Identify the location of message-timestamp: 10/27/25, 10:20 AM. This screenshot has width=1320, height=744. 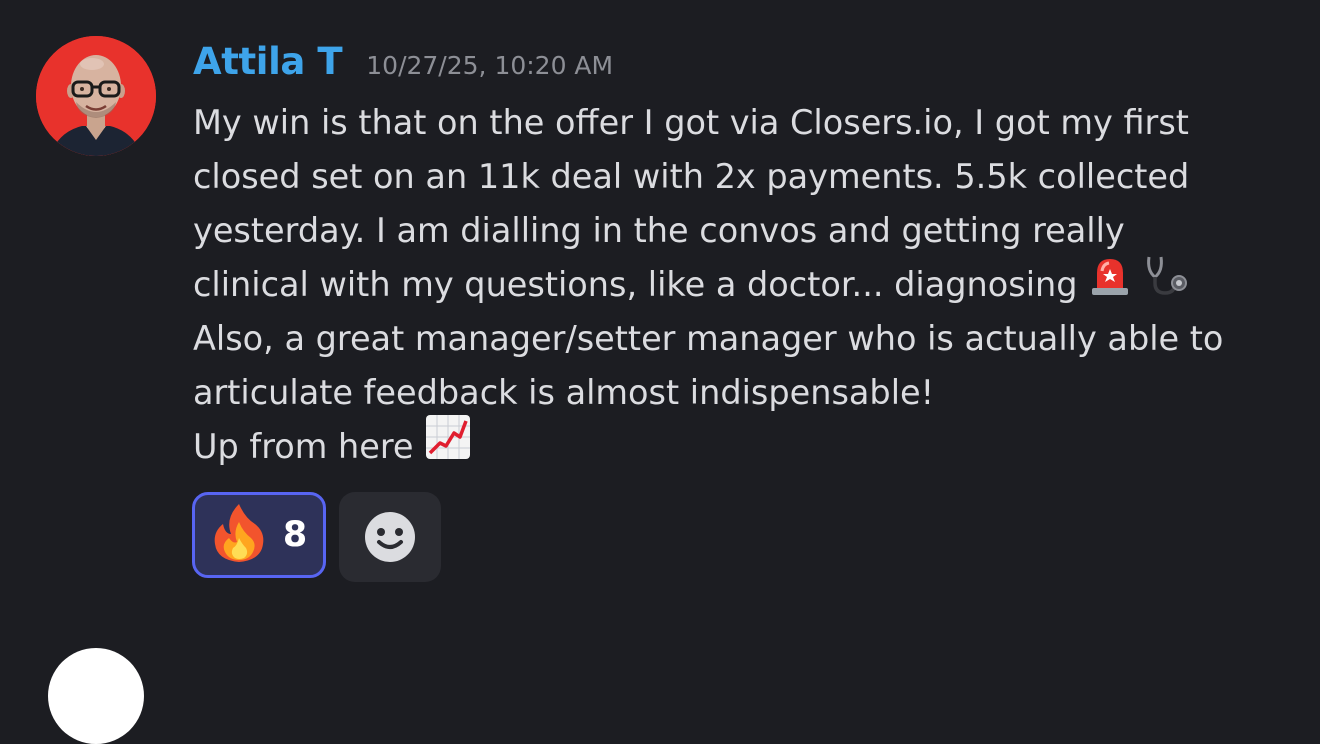
(490, 65).